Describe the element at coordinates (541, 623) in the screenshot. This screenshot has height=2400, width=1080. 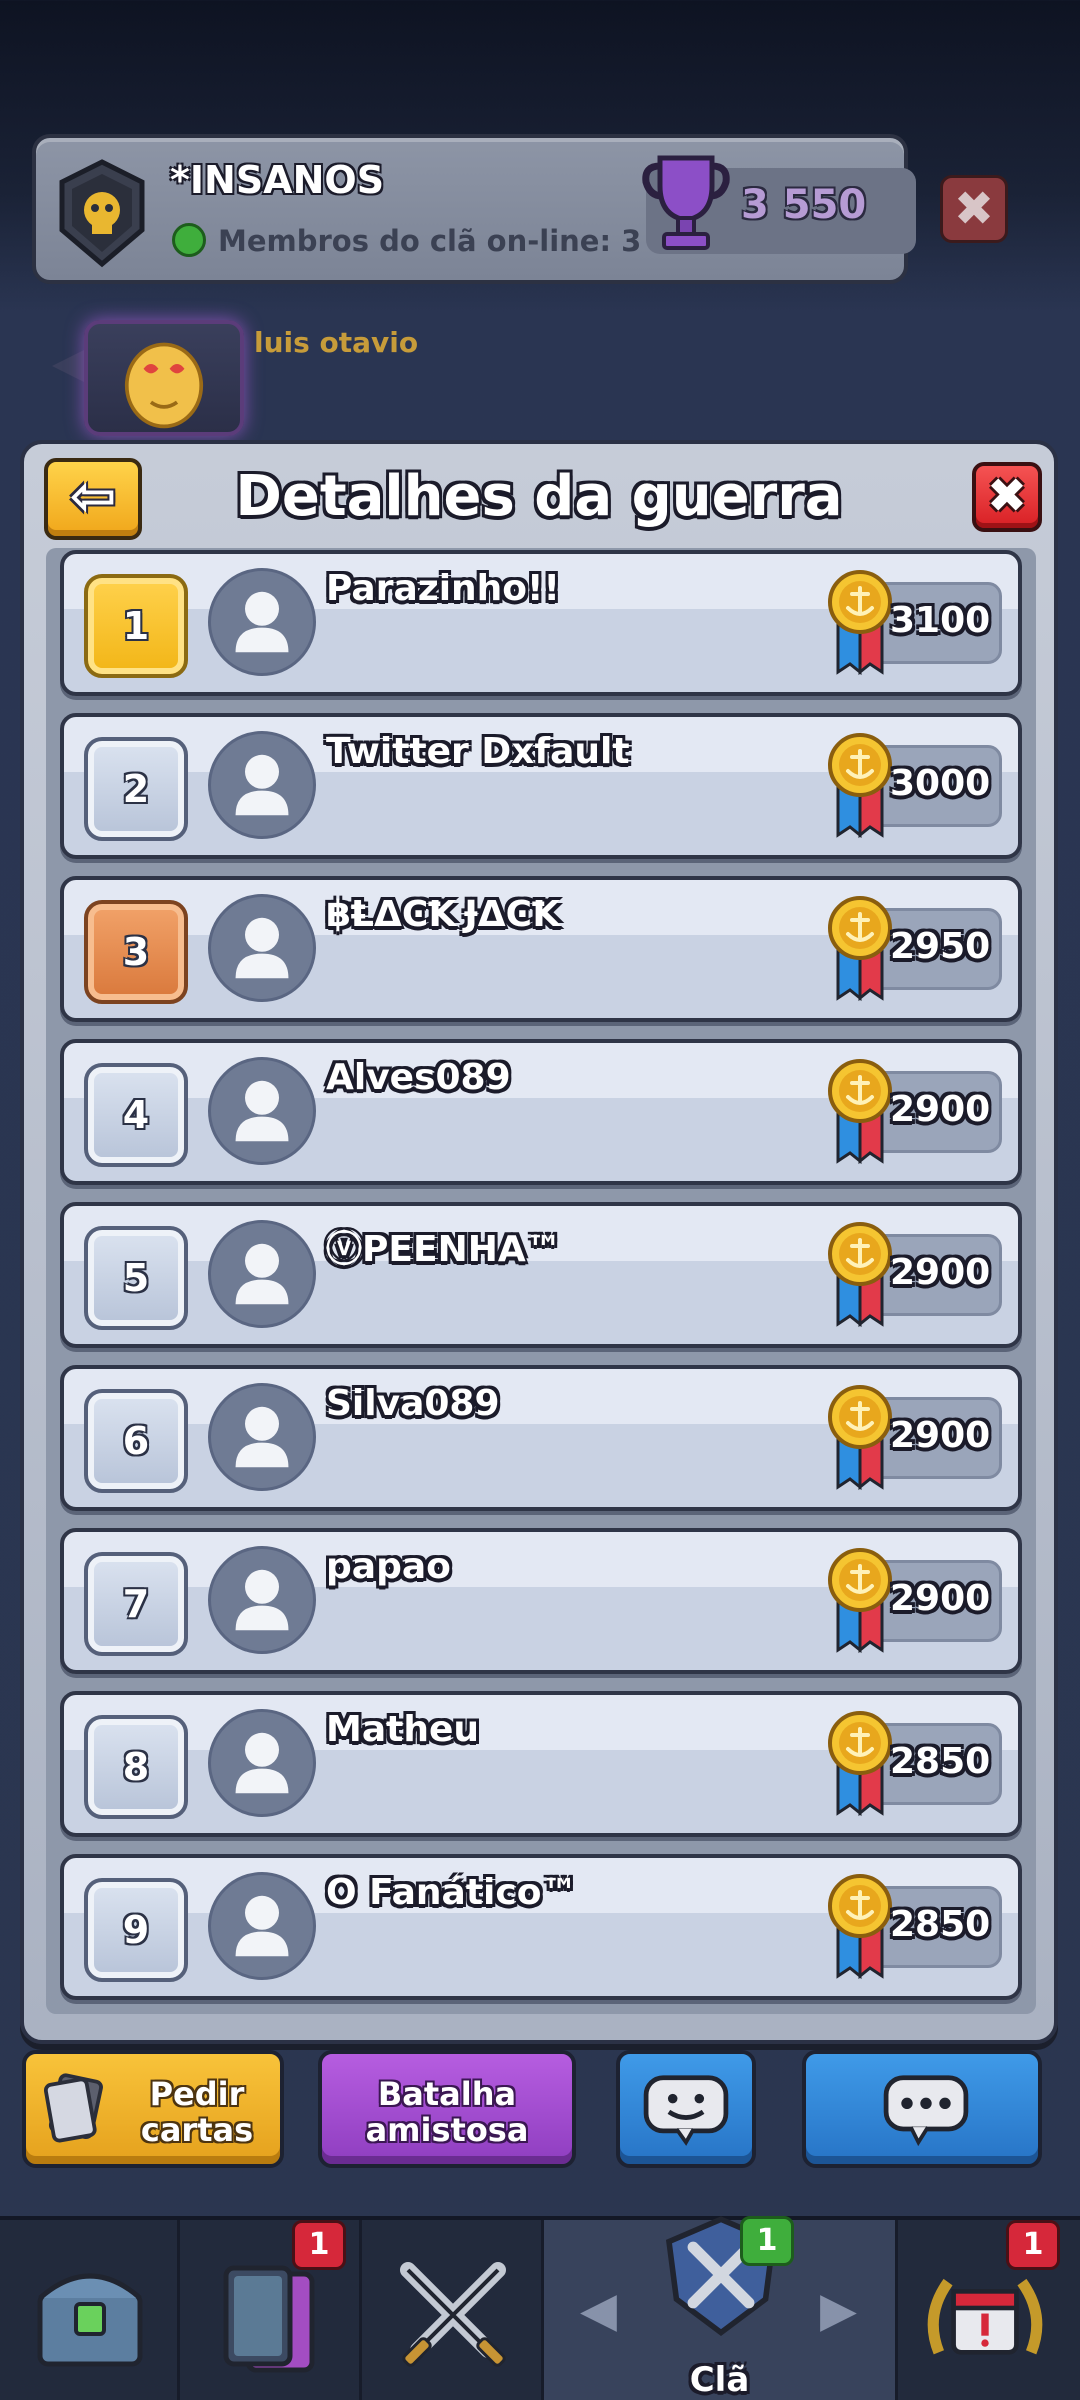
I see `war-ranking-row: 1 Parazinho!! 3100` at that location.